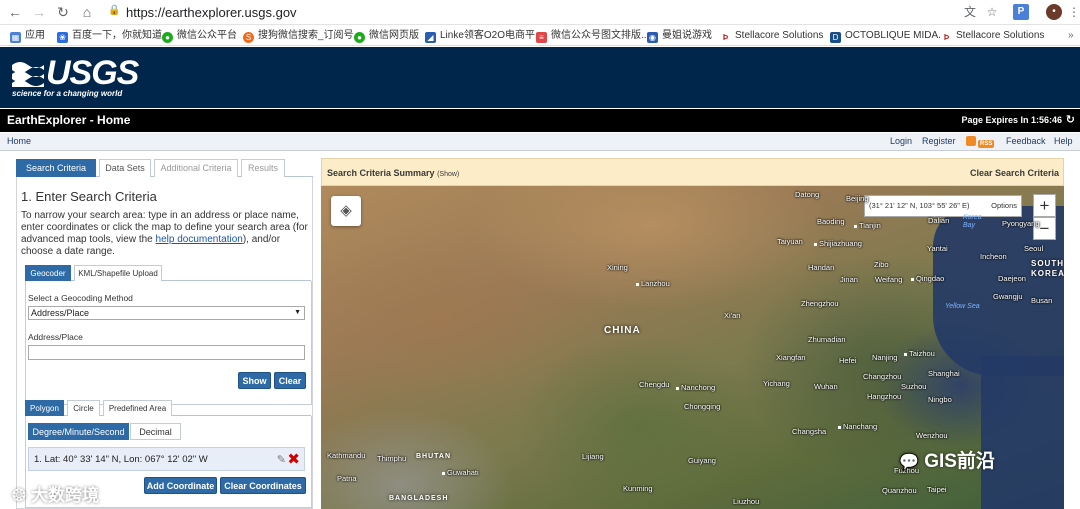 The image size is (1080, 509). What do you see at coordinates (1070, 119) in the screenshot?
I see `refresh-session-icon: ↻` at bounding box center [1070, 119].